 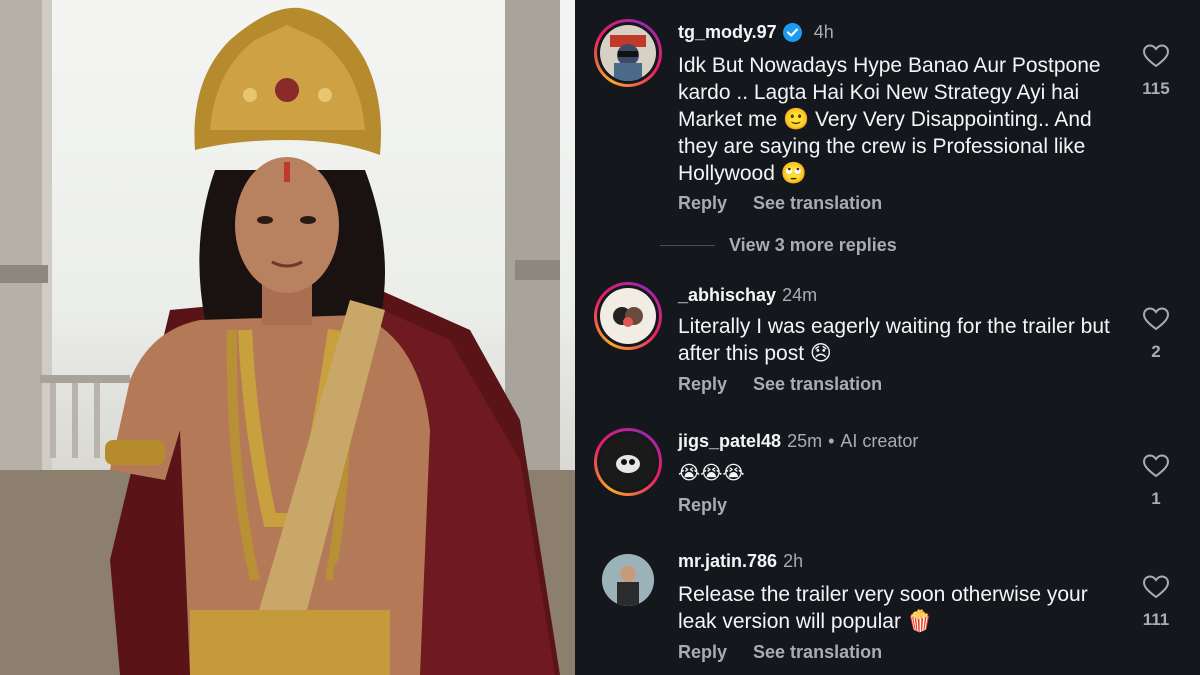 I want to click on timestamp: 2h, so click(x=793, y=561).